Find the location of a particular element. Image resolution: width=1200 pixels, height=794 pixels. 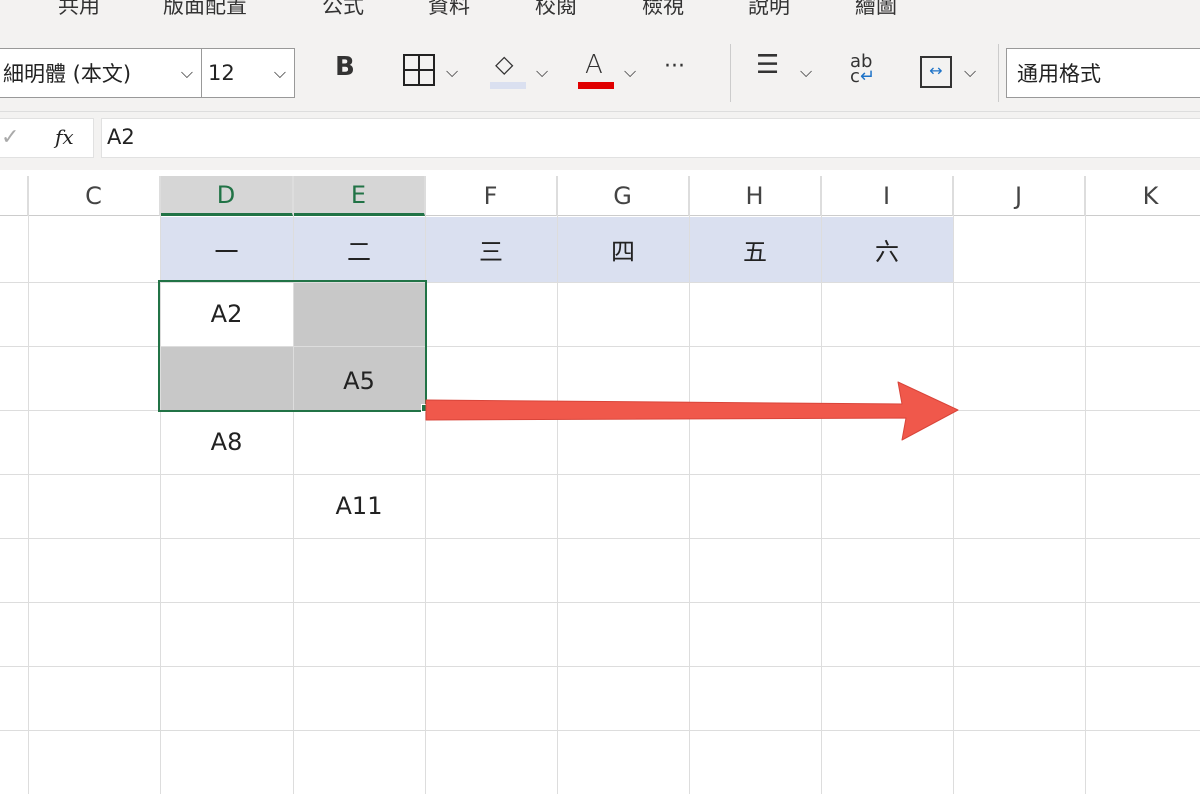

number-format-value: 通用格式 is located at coordinates (1059, 74).